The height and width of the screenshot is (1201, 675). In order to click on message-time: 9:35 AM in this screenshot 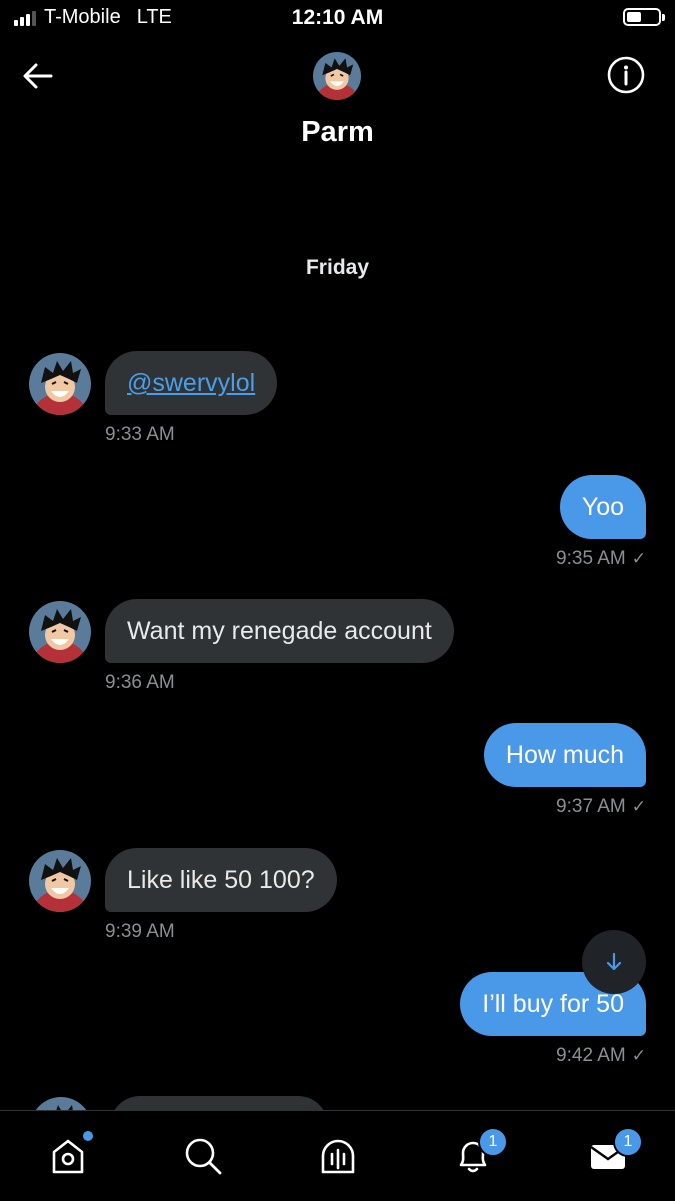, I will do `click(591, 558)`.